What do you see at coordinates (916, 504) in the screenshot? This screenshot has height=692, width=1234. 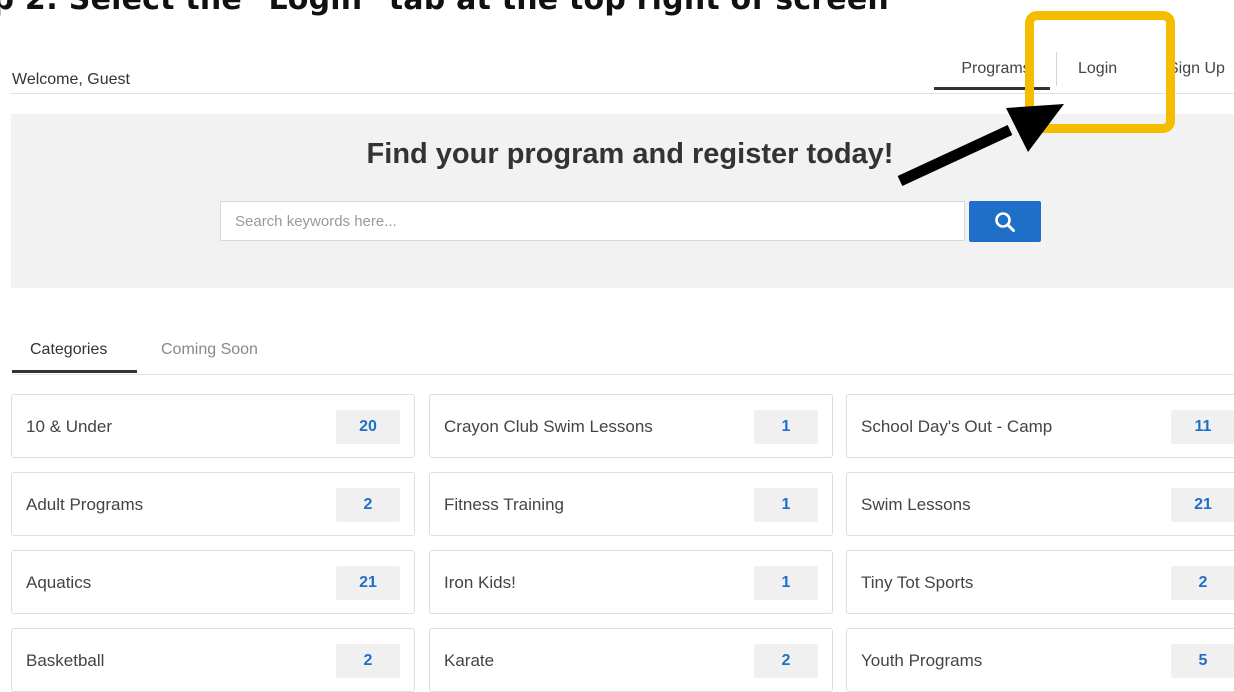 I see `category-label: Swim Lessons` at bounding box center [916, 504].